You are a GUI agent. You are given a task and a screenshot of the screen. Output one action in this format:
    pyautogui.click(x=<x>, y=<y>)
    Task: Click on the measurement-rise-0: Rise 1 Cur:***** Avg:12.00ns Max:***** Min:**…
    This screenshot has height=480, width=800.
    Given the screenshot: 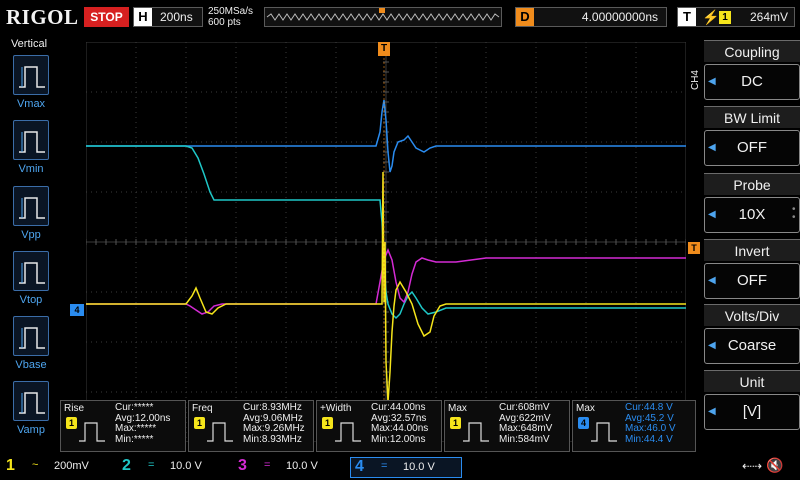 What is the action you would take?
    pyautogui.click(x=123, y=426)
    